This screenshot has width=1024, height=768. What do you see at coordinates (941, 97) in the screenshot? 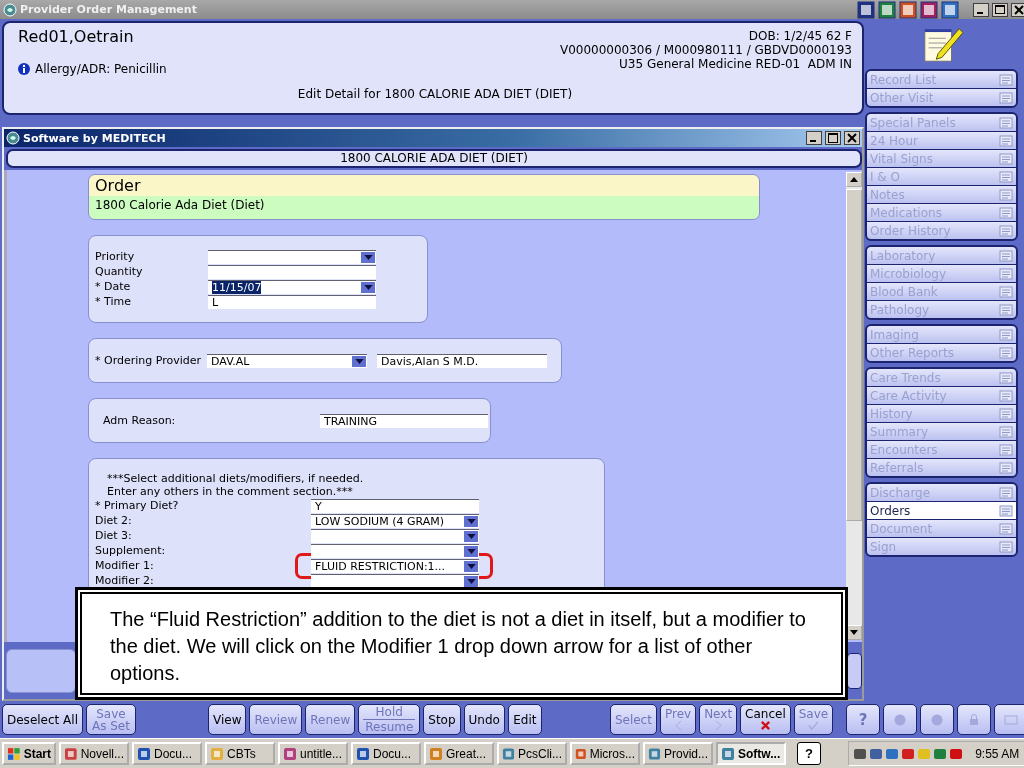
I see `sidebar-item: Other Visit` at bounding box center [941, 97].